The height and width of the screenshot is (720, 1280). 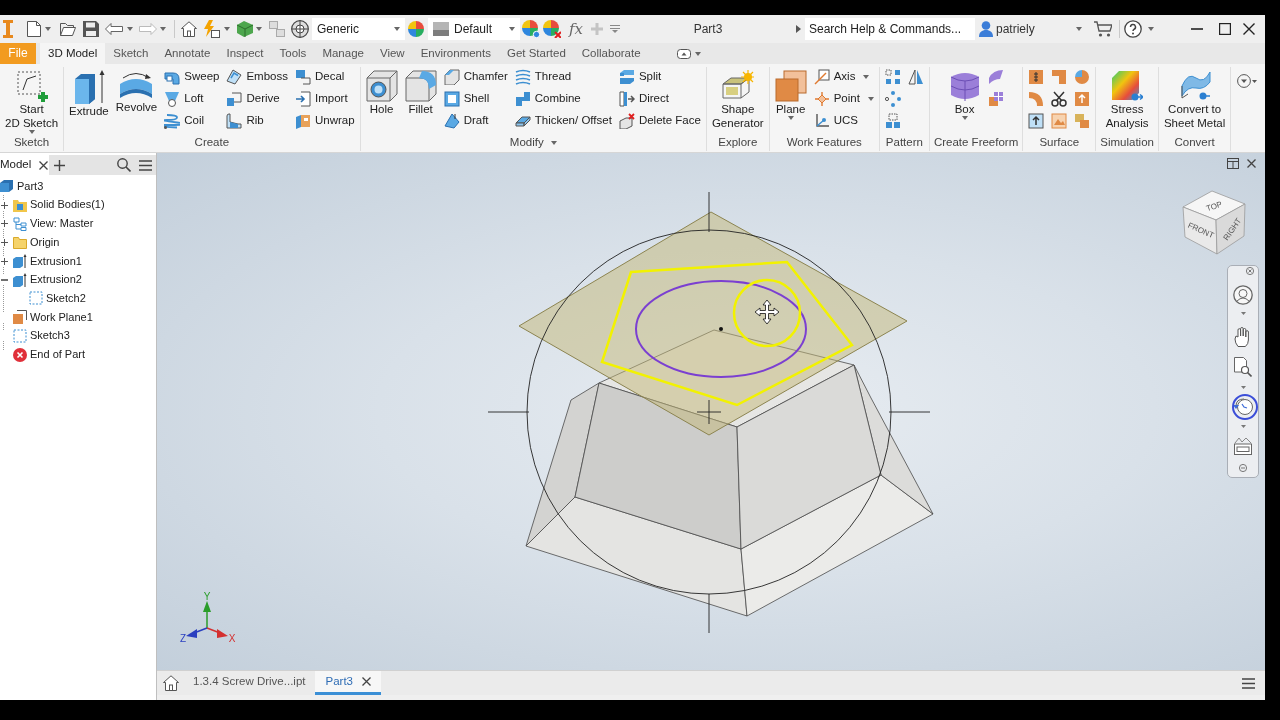 I want to click on steering-wheel-icon, so click(x=1243, y=295).